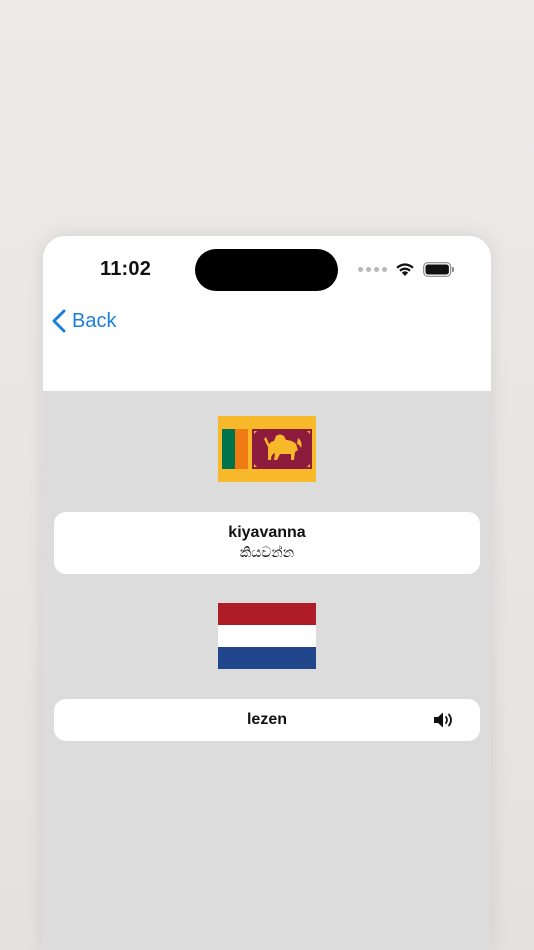  I want to click on source-word-card: kiyavanna කියවන්න, so click(267, 543).